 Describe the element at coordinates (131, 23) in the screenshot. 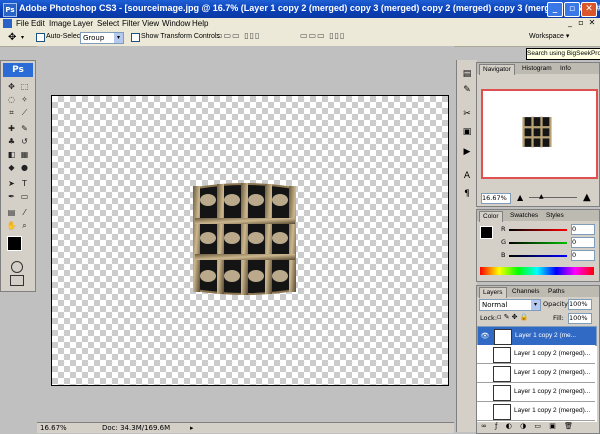

I see `menu-filter: Filter` at that location.